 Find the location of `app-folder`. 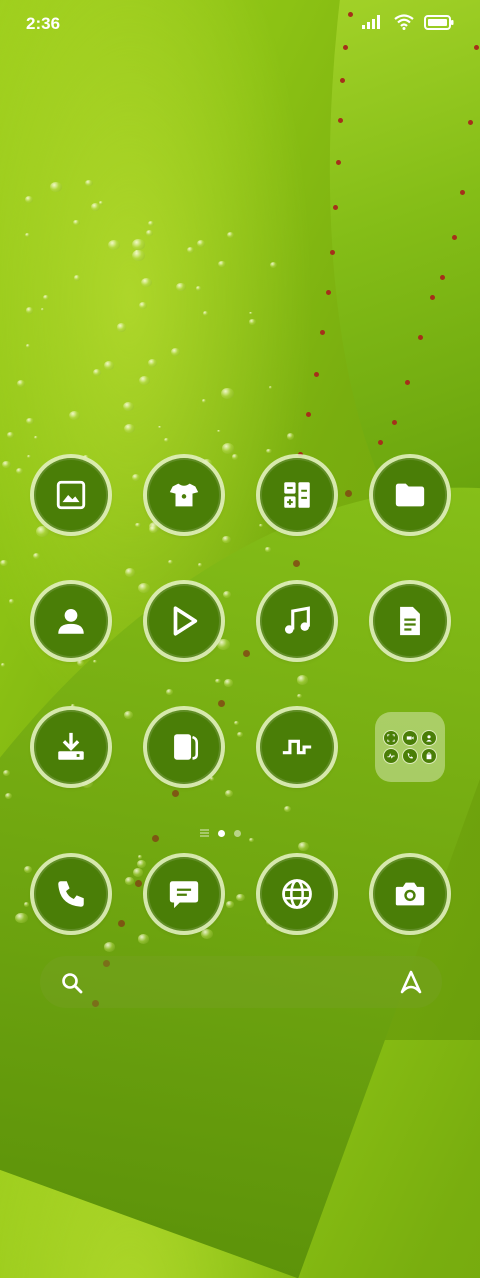

app-folder is located at coordinates (410, 747).